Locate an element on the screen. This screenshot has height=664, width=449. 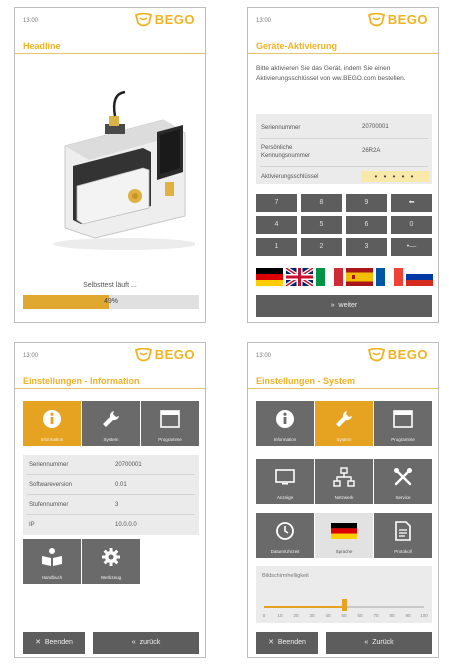
key-1: 1 is located at coordinates (276, 247).